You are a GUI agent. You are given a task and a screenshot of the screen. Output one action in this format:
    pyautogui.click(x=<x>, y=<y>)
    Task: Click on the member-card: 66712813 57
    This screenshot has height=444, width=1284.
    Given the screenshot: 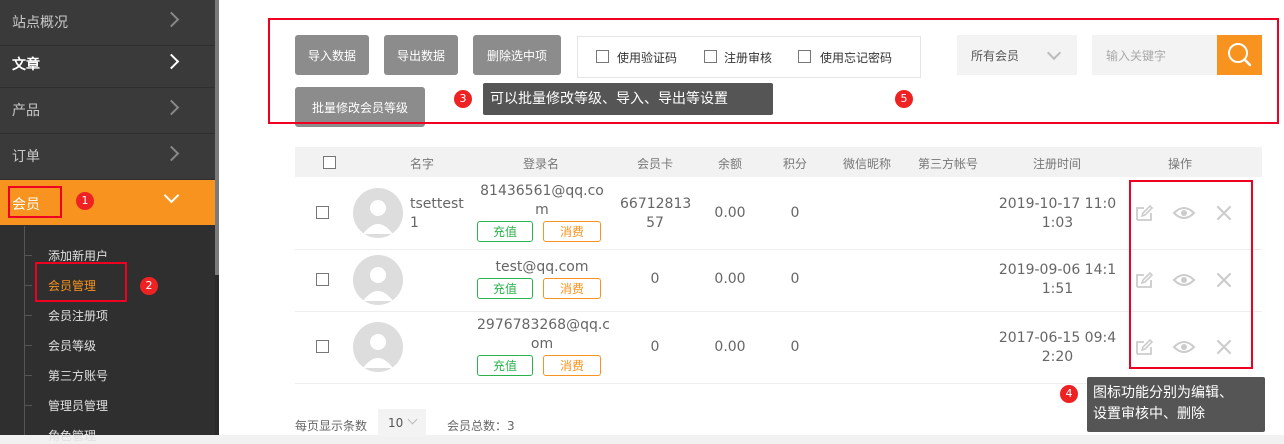 What is the action you would take?
    pyautogui.click(x=656, y=214)
    